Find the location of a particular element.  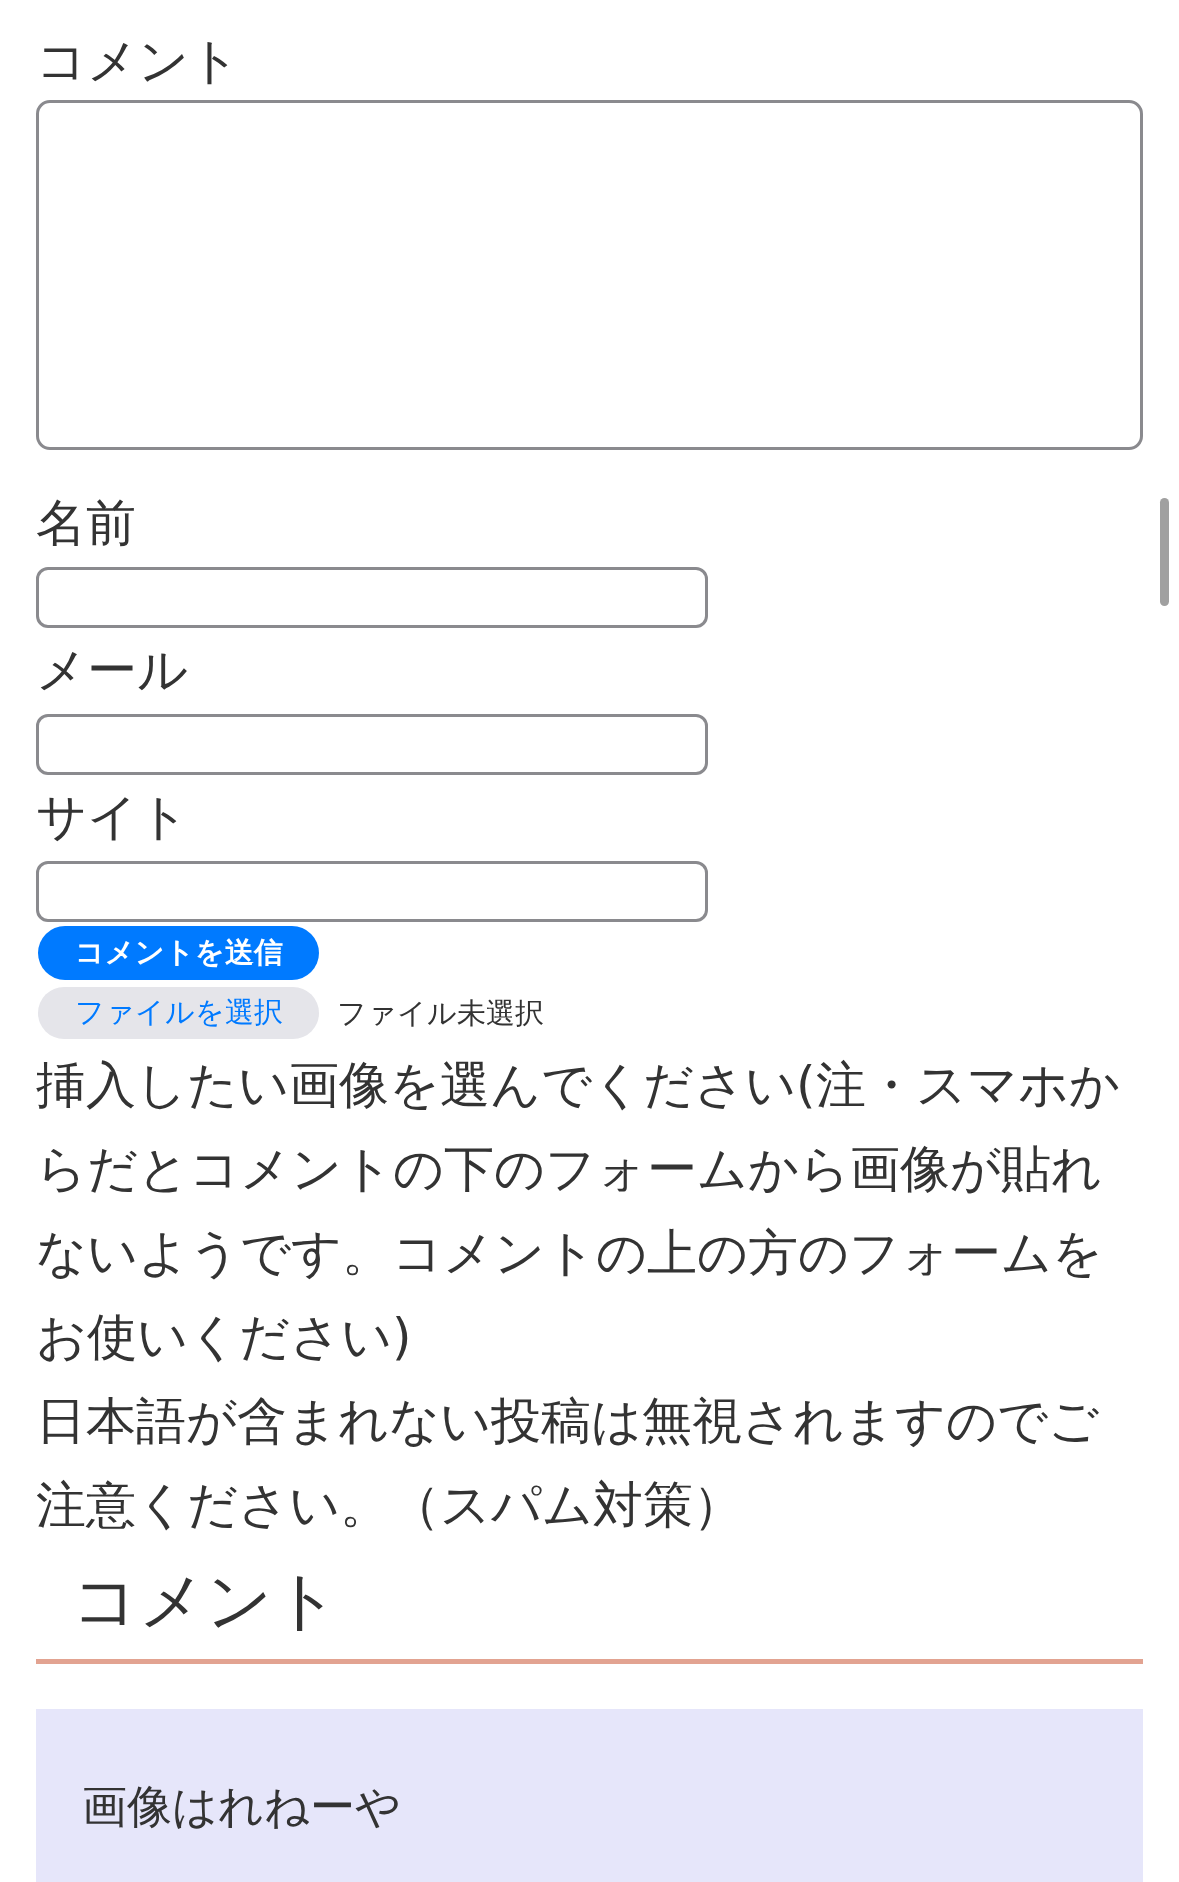

submit-button: コメントを送信 is located at coordinates (178, 953).